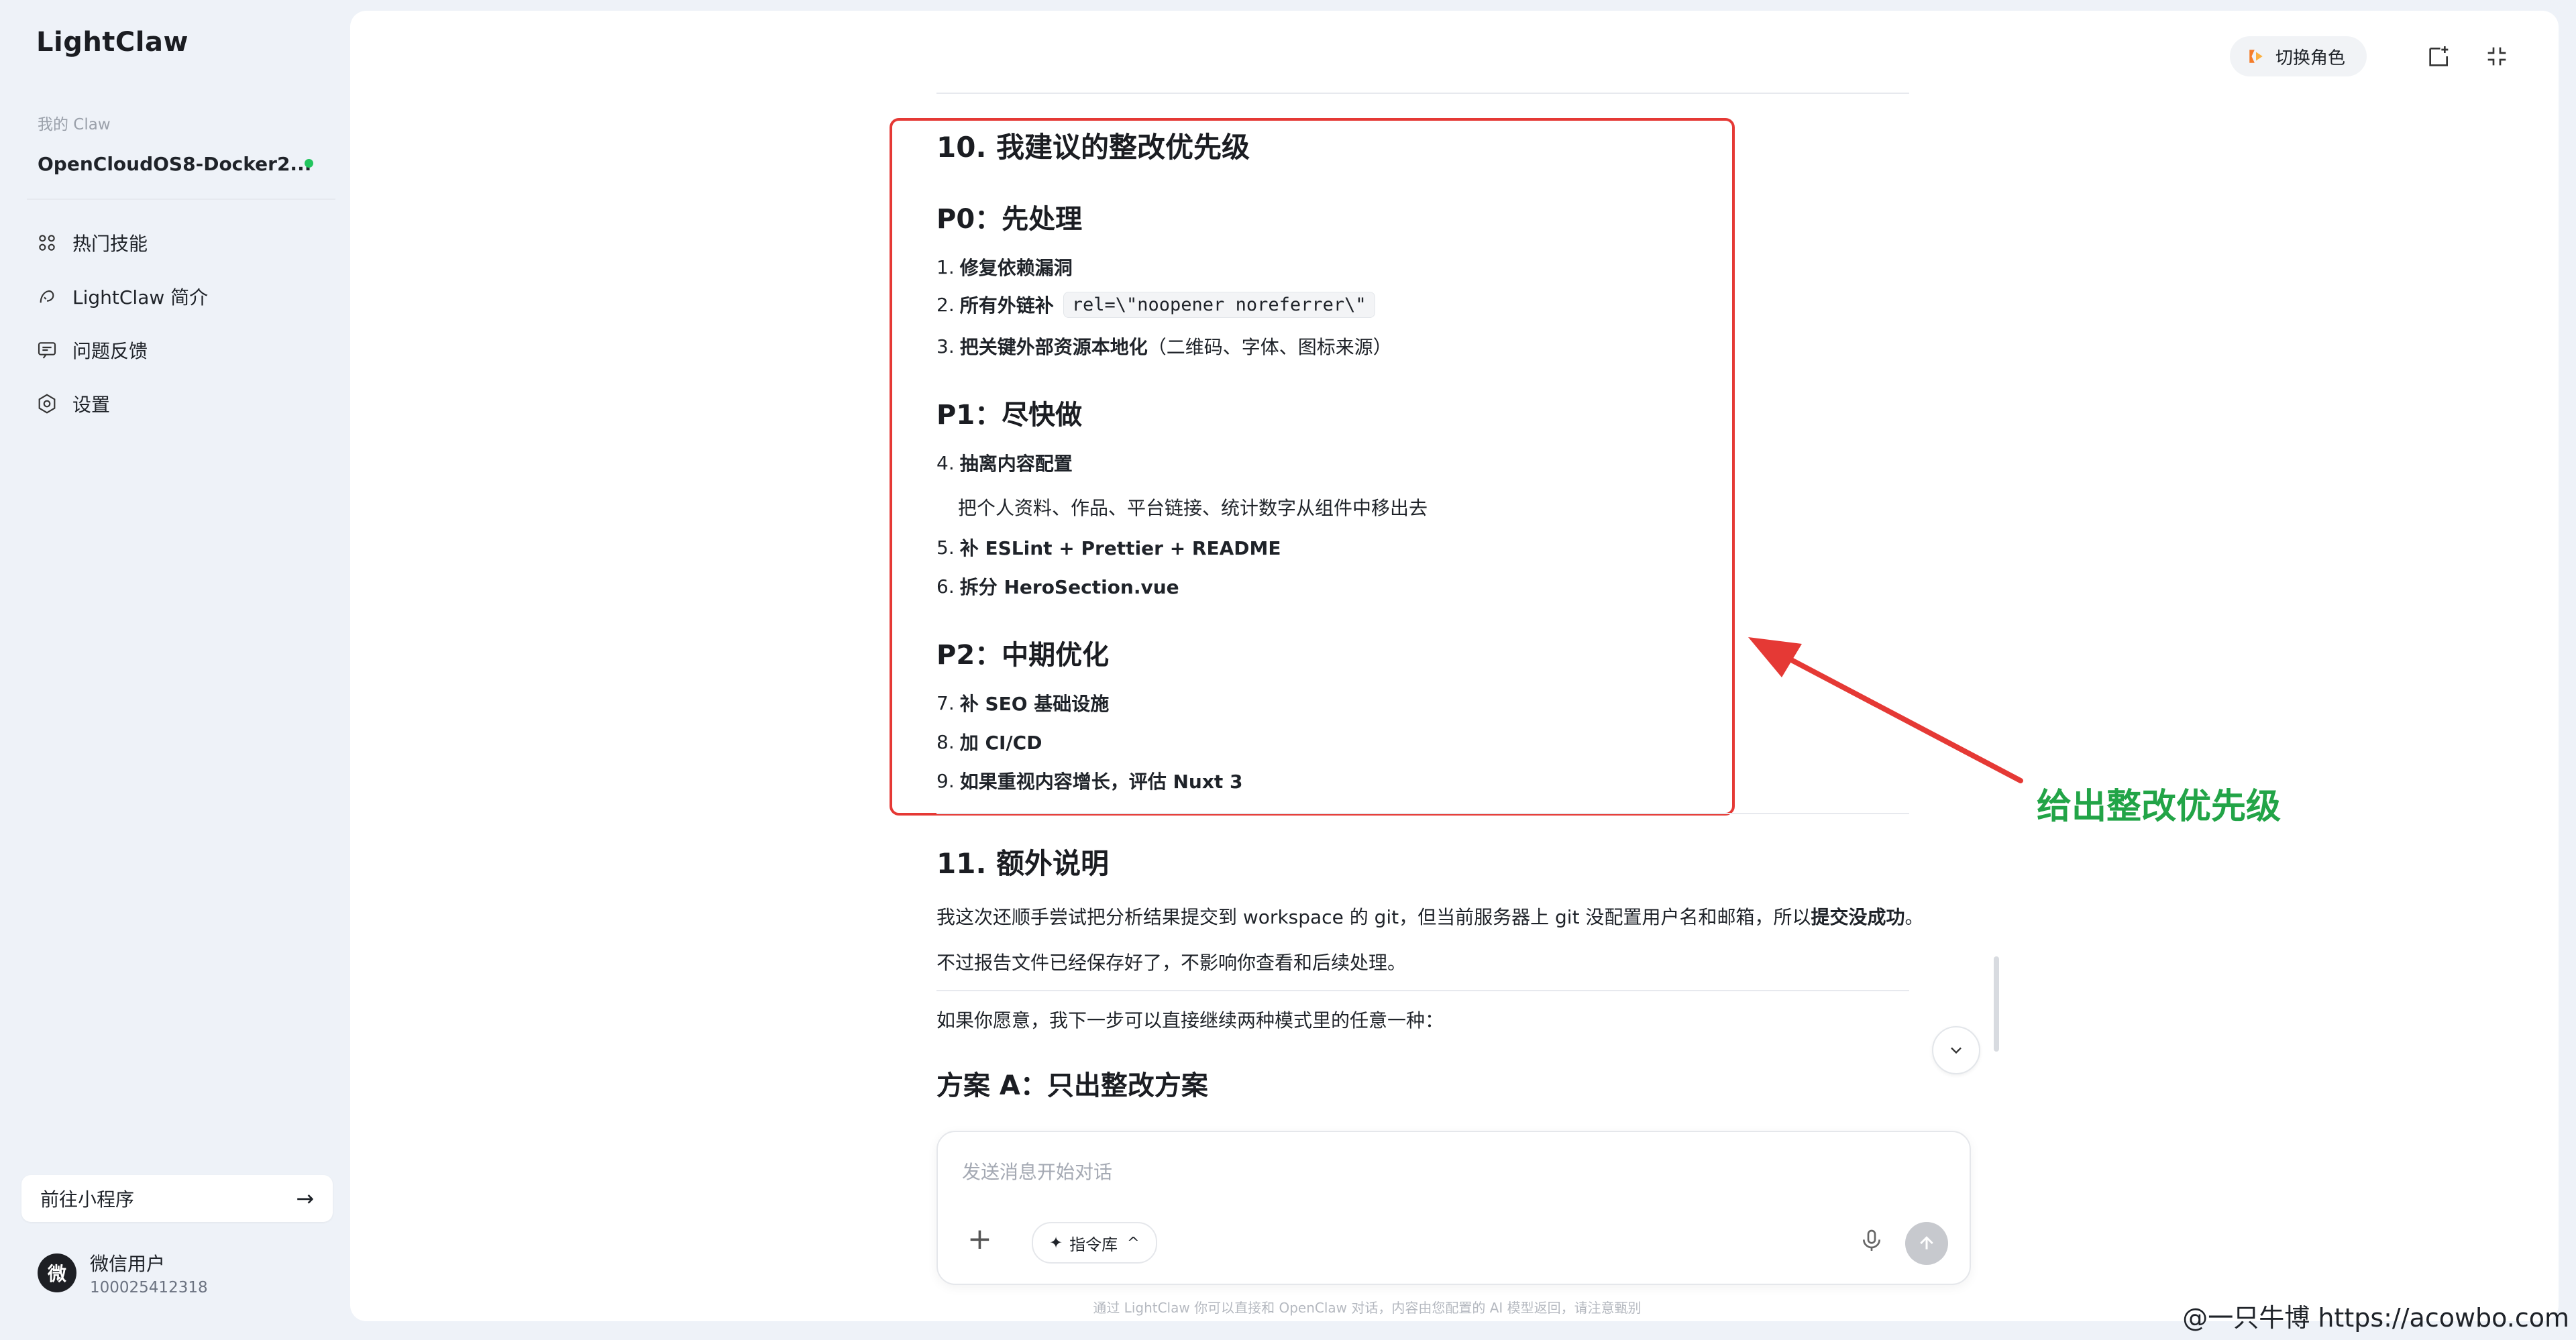 This screenshot has height=1340, width=2576. Describe the element at coordinates (177, 1198) in the screenshot. I see `mini-program-button: 前往小程序 →` at that location.